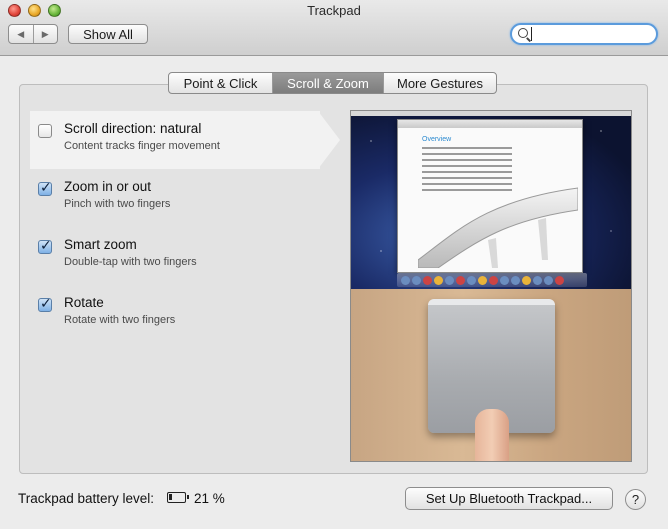 Image resolution: width=668 pixels, height=529 pixels. What do you see at coordinates (491, 375) in the screenshot?
I see `preview-desk` at bounding box center [491, 375].